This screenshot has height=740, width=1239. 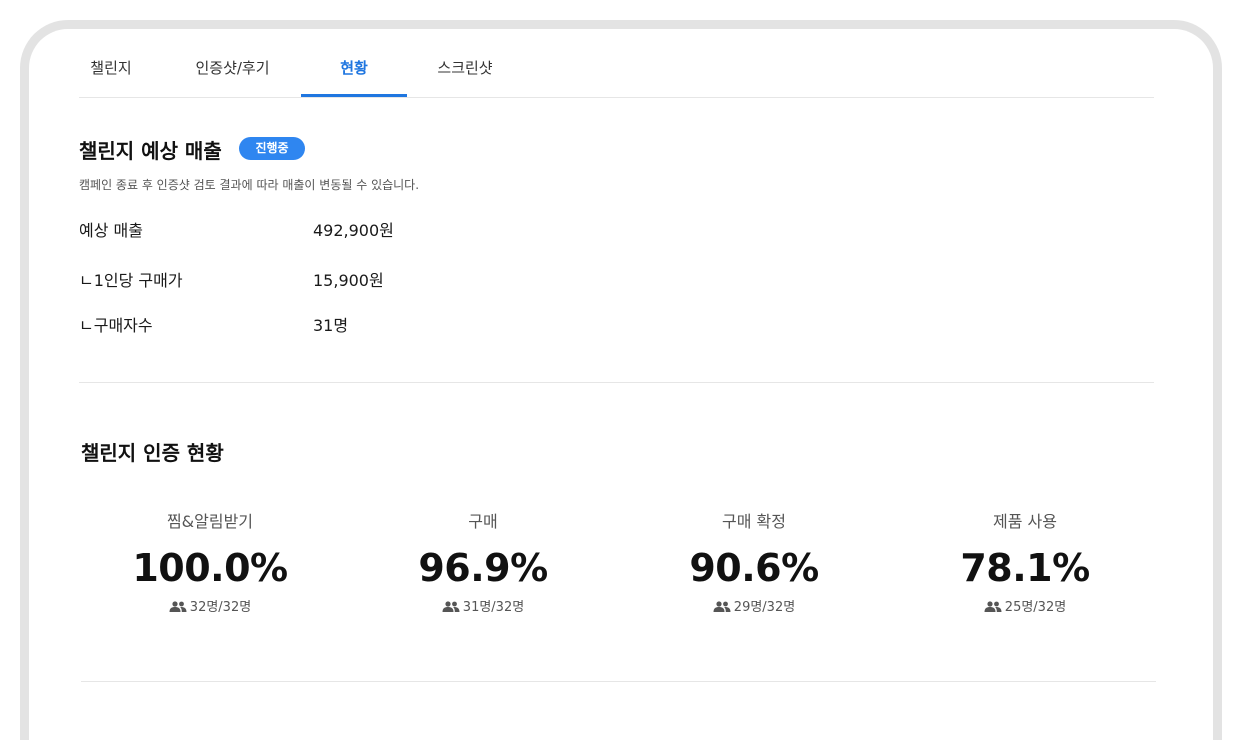 I want to click on stat-label: 찜&알림받기, so click(x=210, y=521).